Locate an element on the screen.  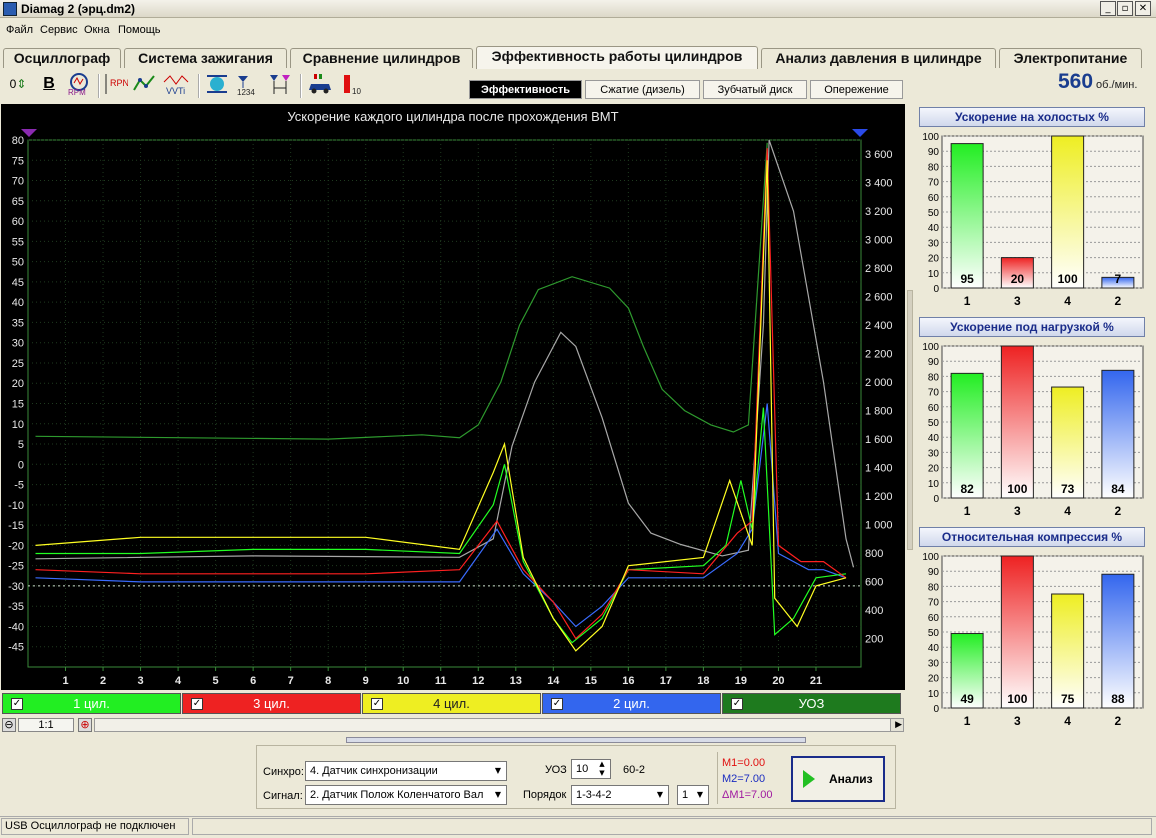
markers-icon is located at coordinates (280, 84).